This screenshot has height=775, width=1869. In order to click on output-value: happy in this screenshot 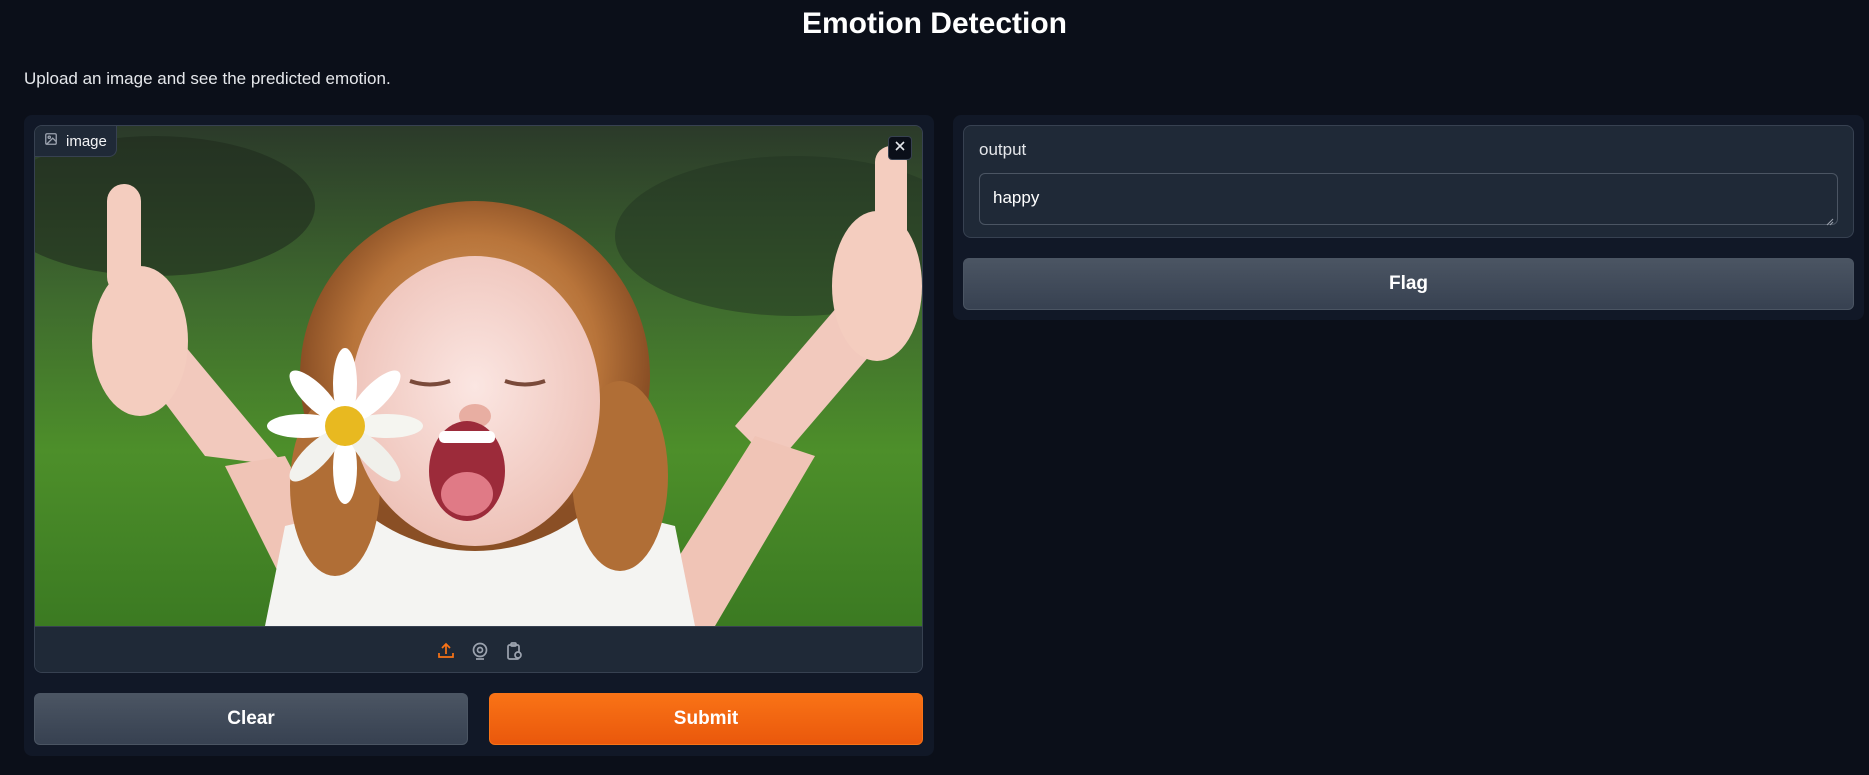, I will do `click(1016, 197)`.